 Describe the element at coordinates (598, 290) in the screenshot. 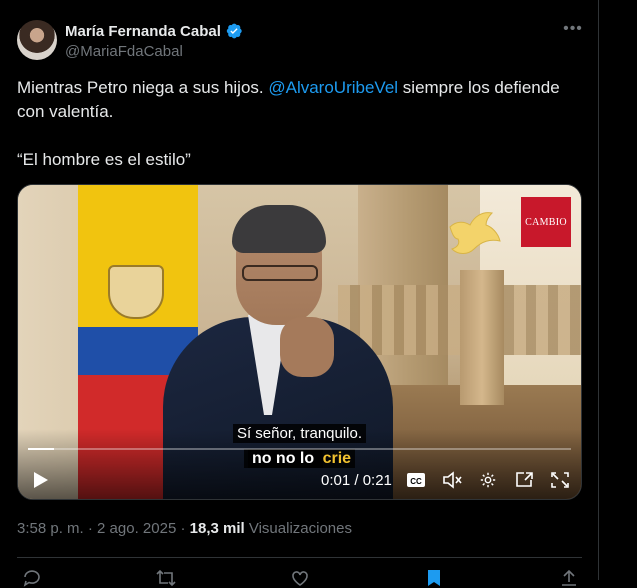

I see `column-divider` at that location.